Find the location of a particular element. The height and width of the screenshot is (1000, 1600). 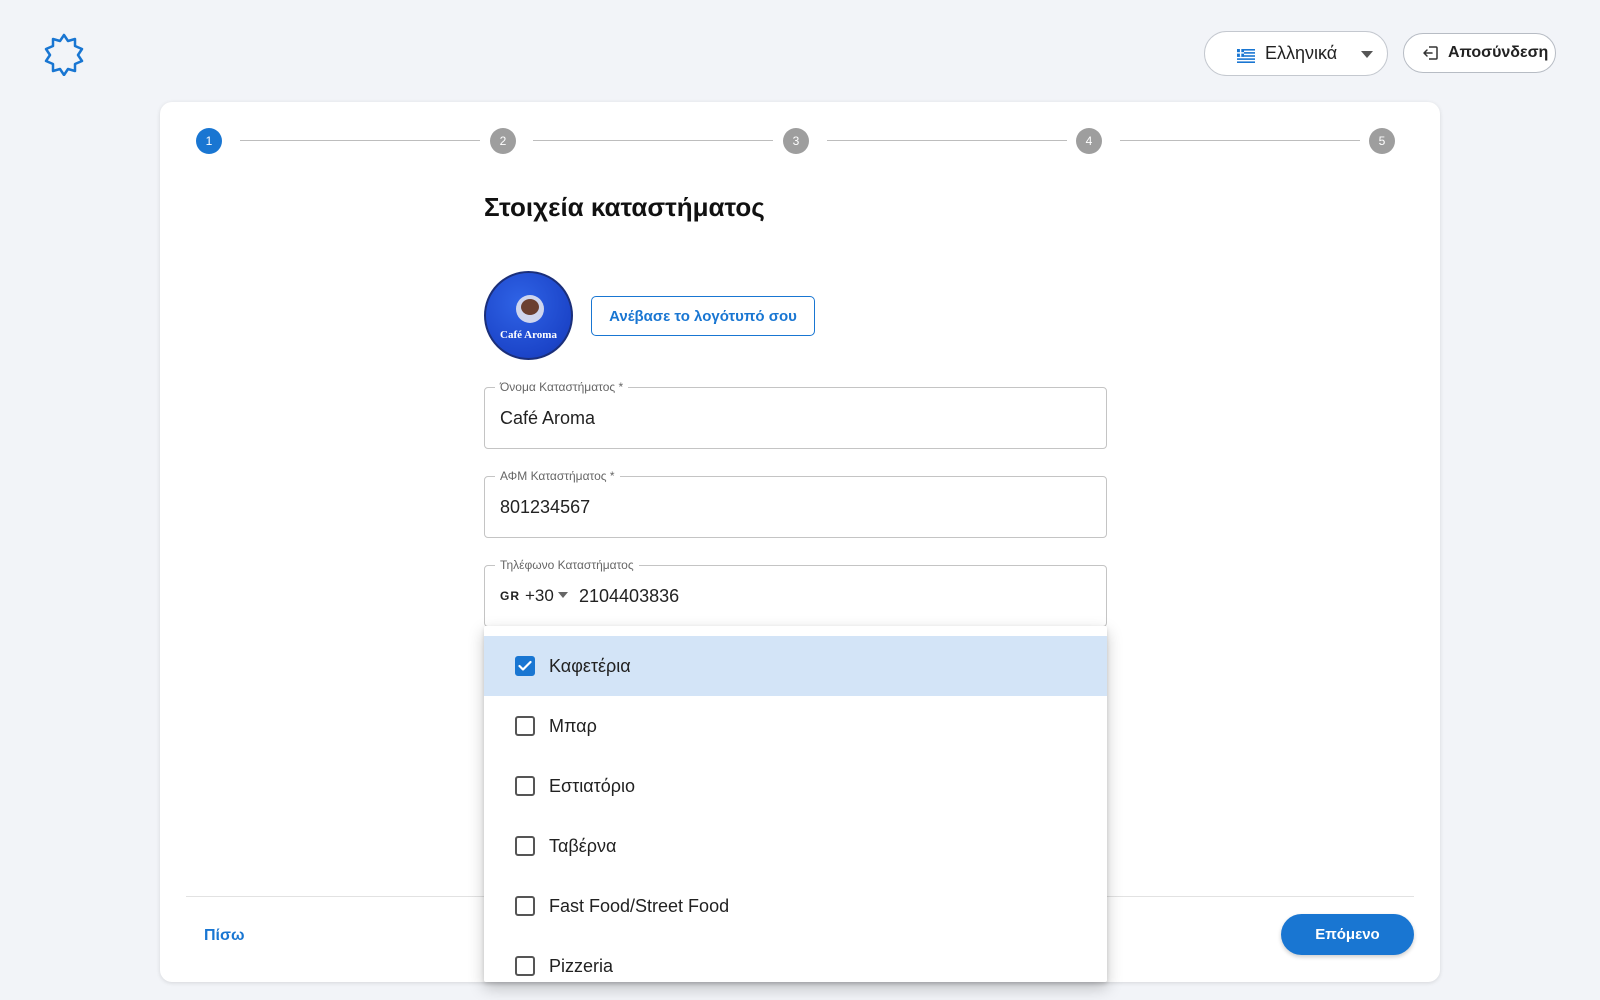

logout-button: Αποσύνδεση is located at coordinates (1479, 53).